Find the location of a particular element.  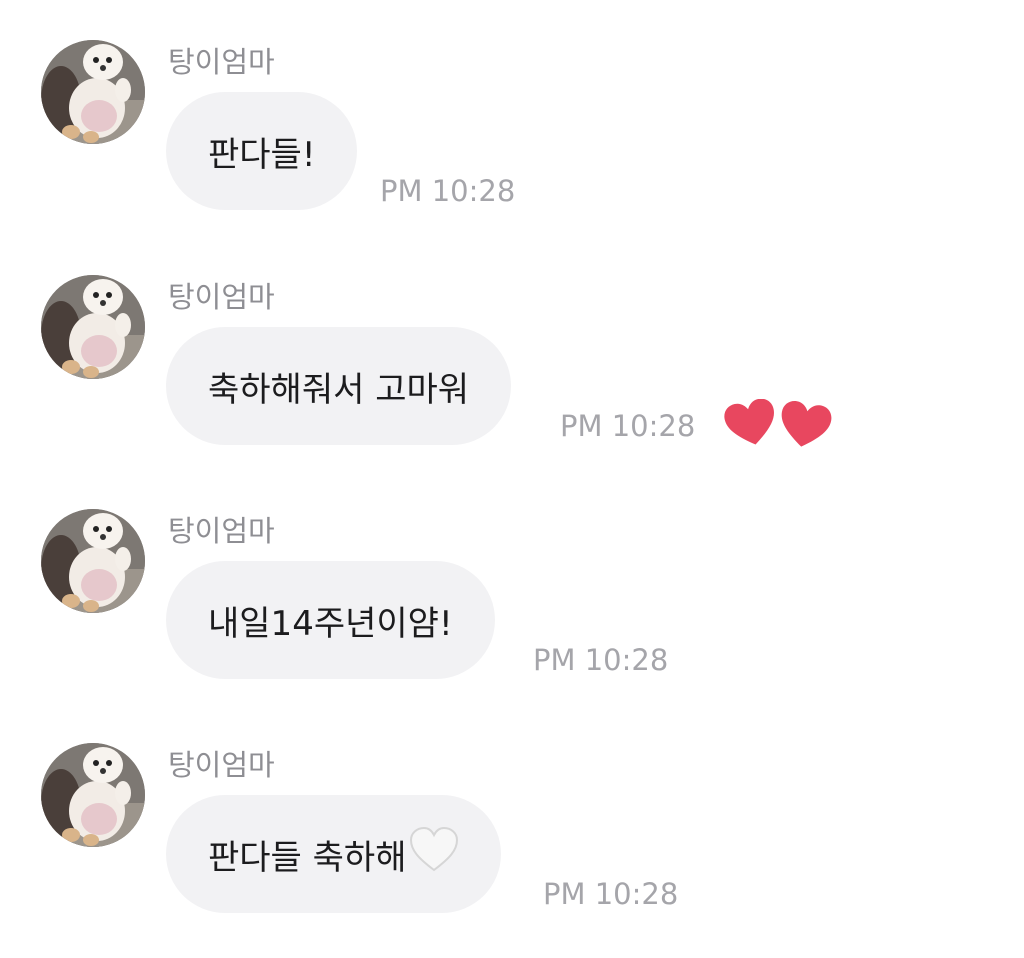

message-bubble: 판다들 축하해 is located at coordinates (333, 854).